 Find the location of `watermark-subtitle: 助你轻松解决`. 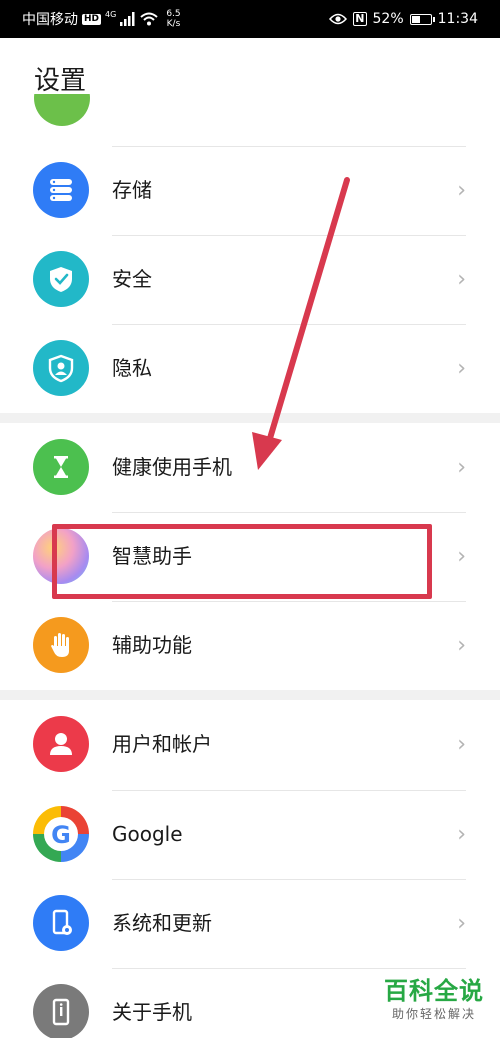

watermark-subtitle: 助你轻松解决 is located at coordinates (433, 1014).